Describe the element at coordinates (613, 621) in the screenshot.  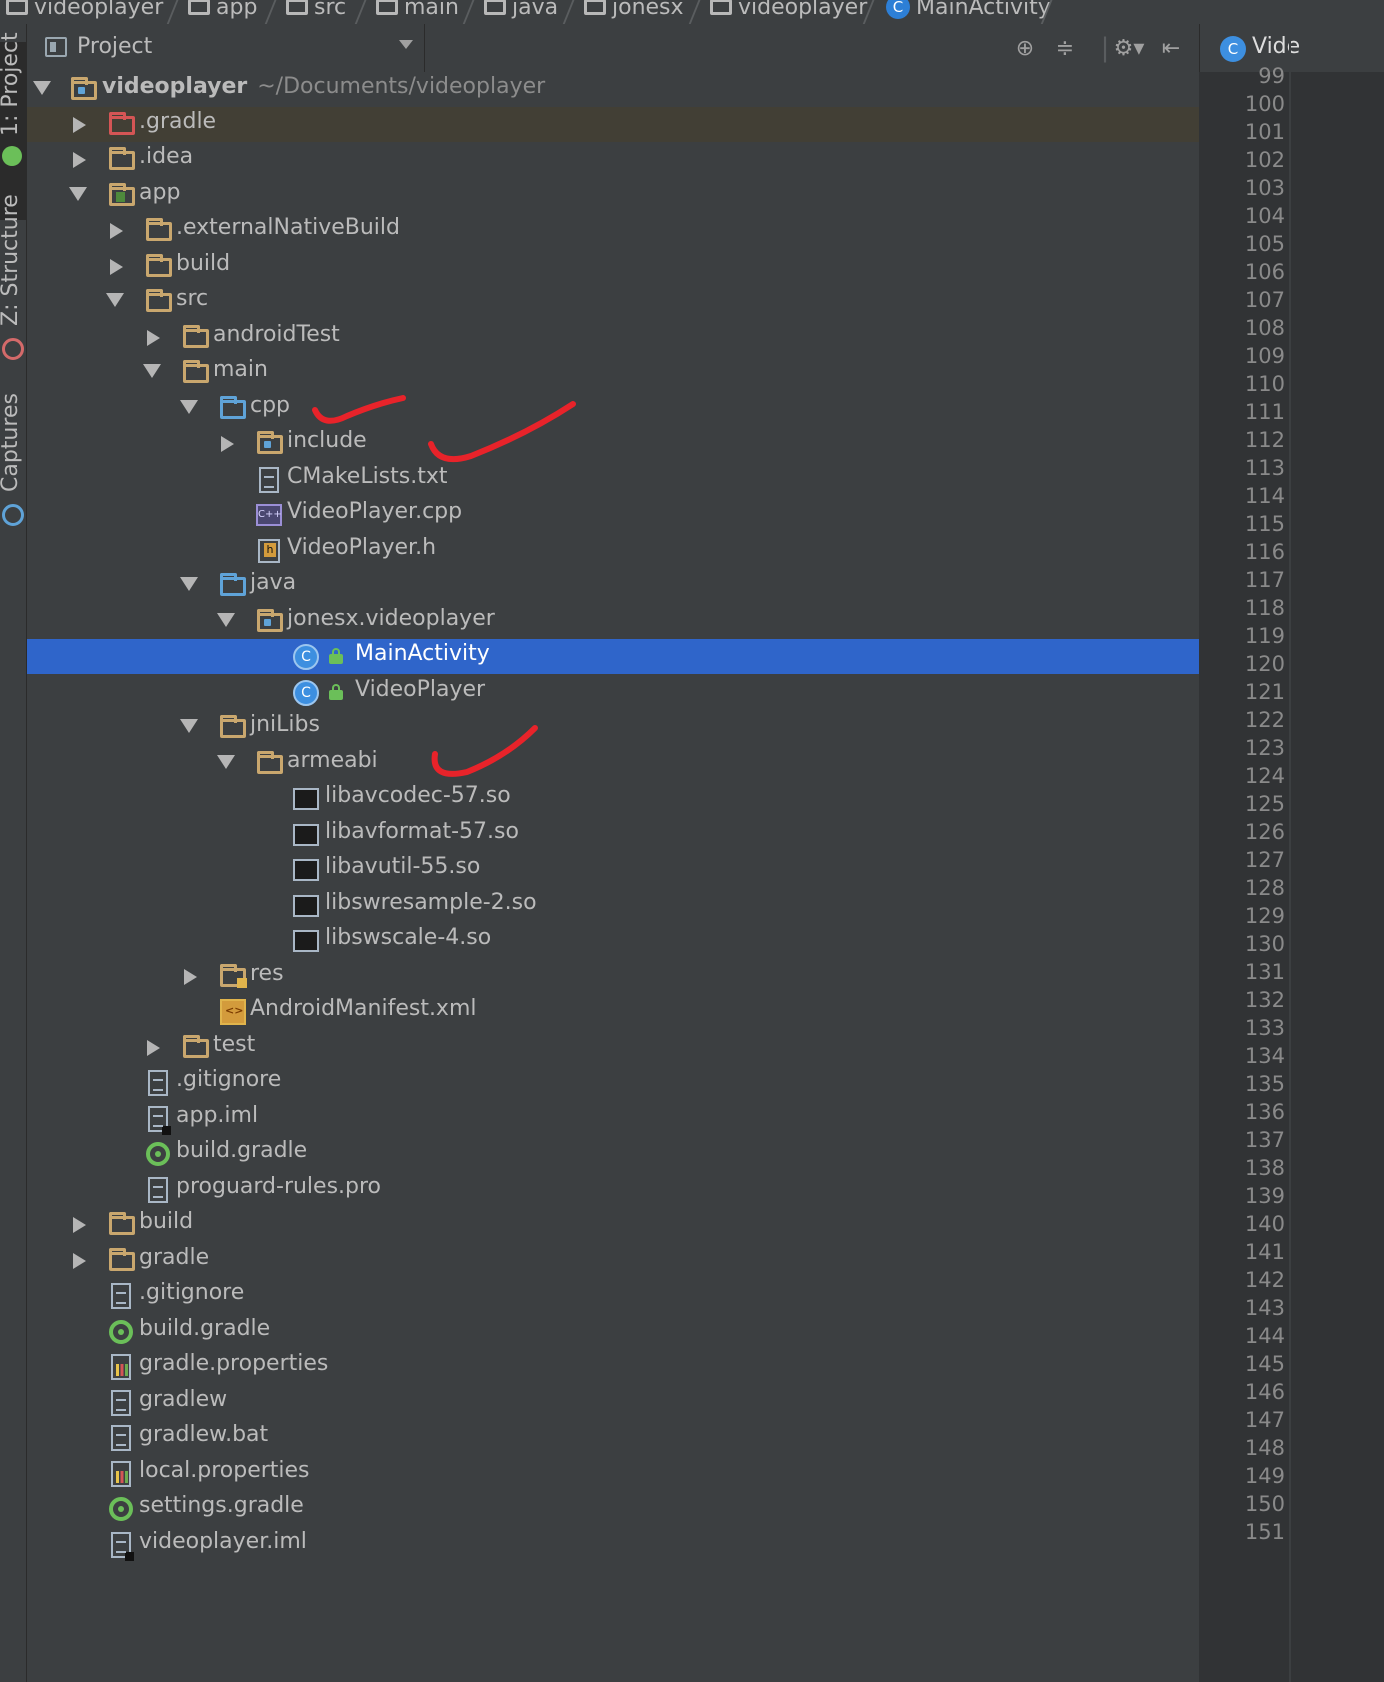
I see `tree-row: jonesx.videoplayer` at that location.